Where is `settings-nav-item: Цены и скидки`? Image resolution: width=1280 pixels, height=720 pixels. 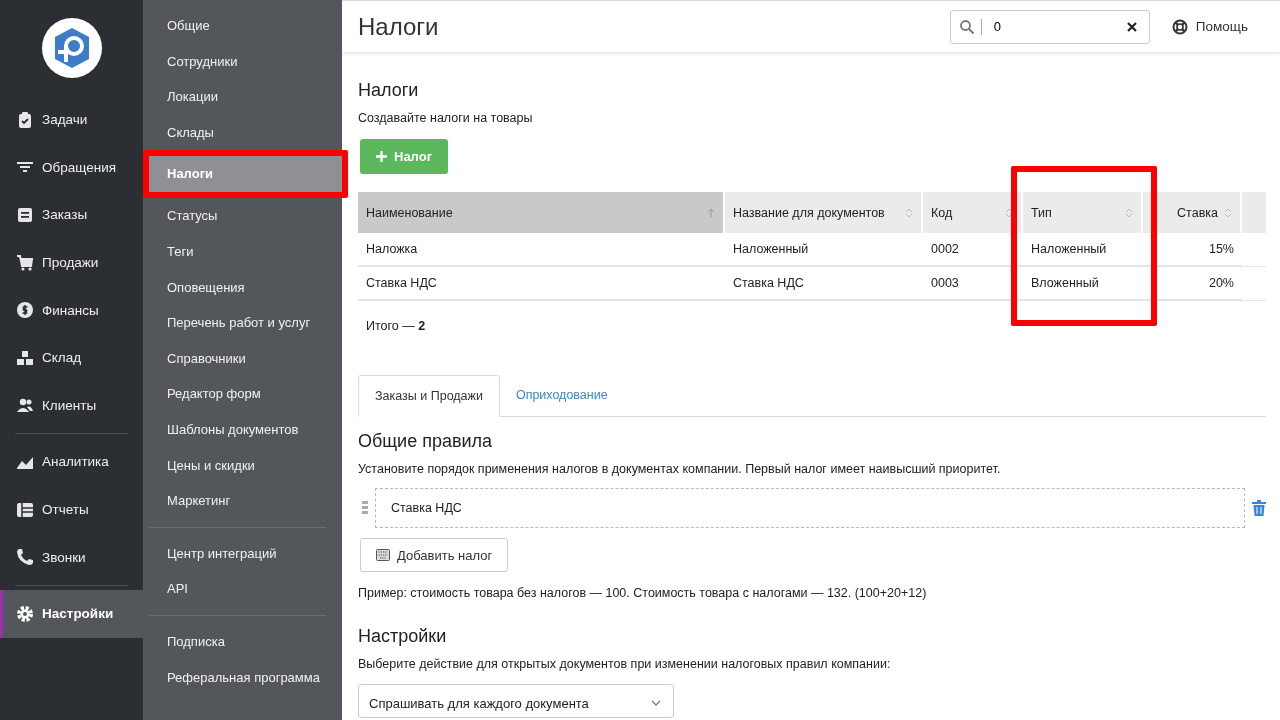
settings-nav-item: Цены и скидки is located at coordinates (242, 465).